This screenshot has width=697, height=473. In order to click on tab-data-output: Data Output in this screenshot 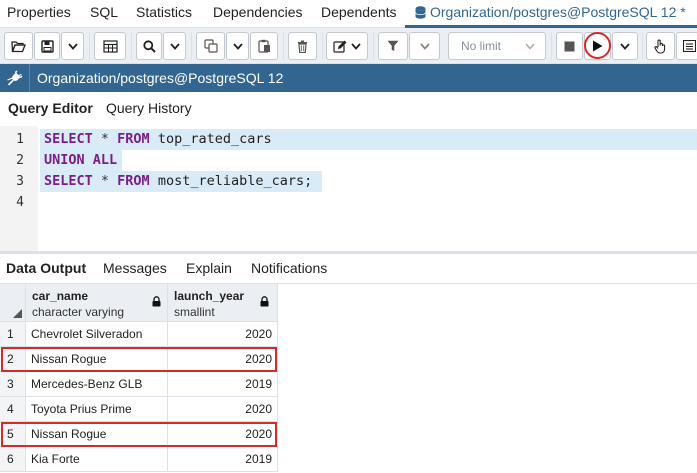, I will do `click(46, 268)`.